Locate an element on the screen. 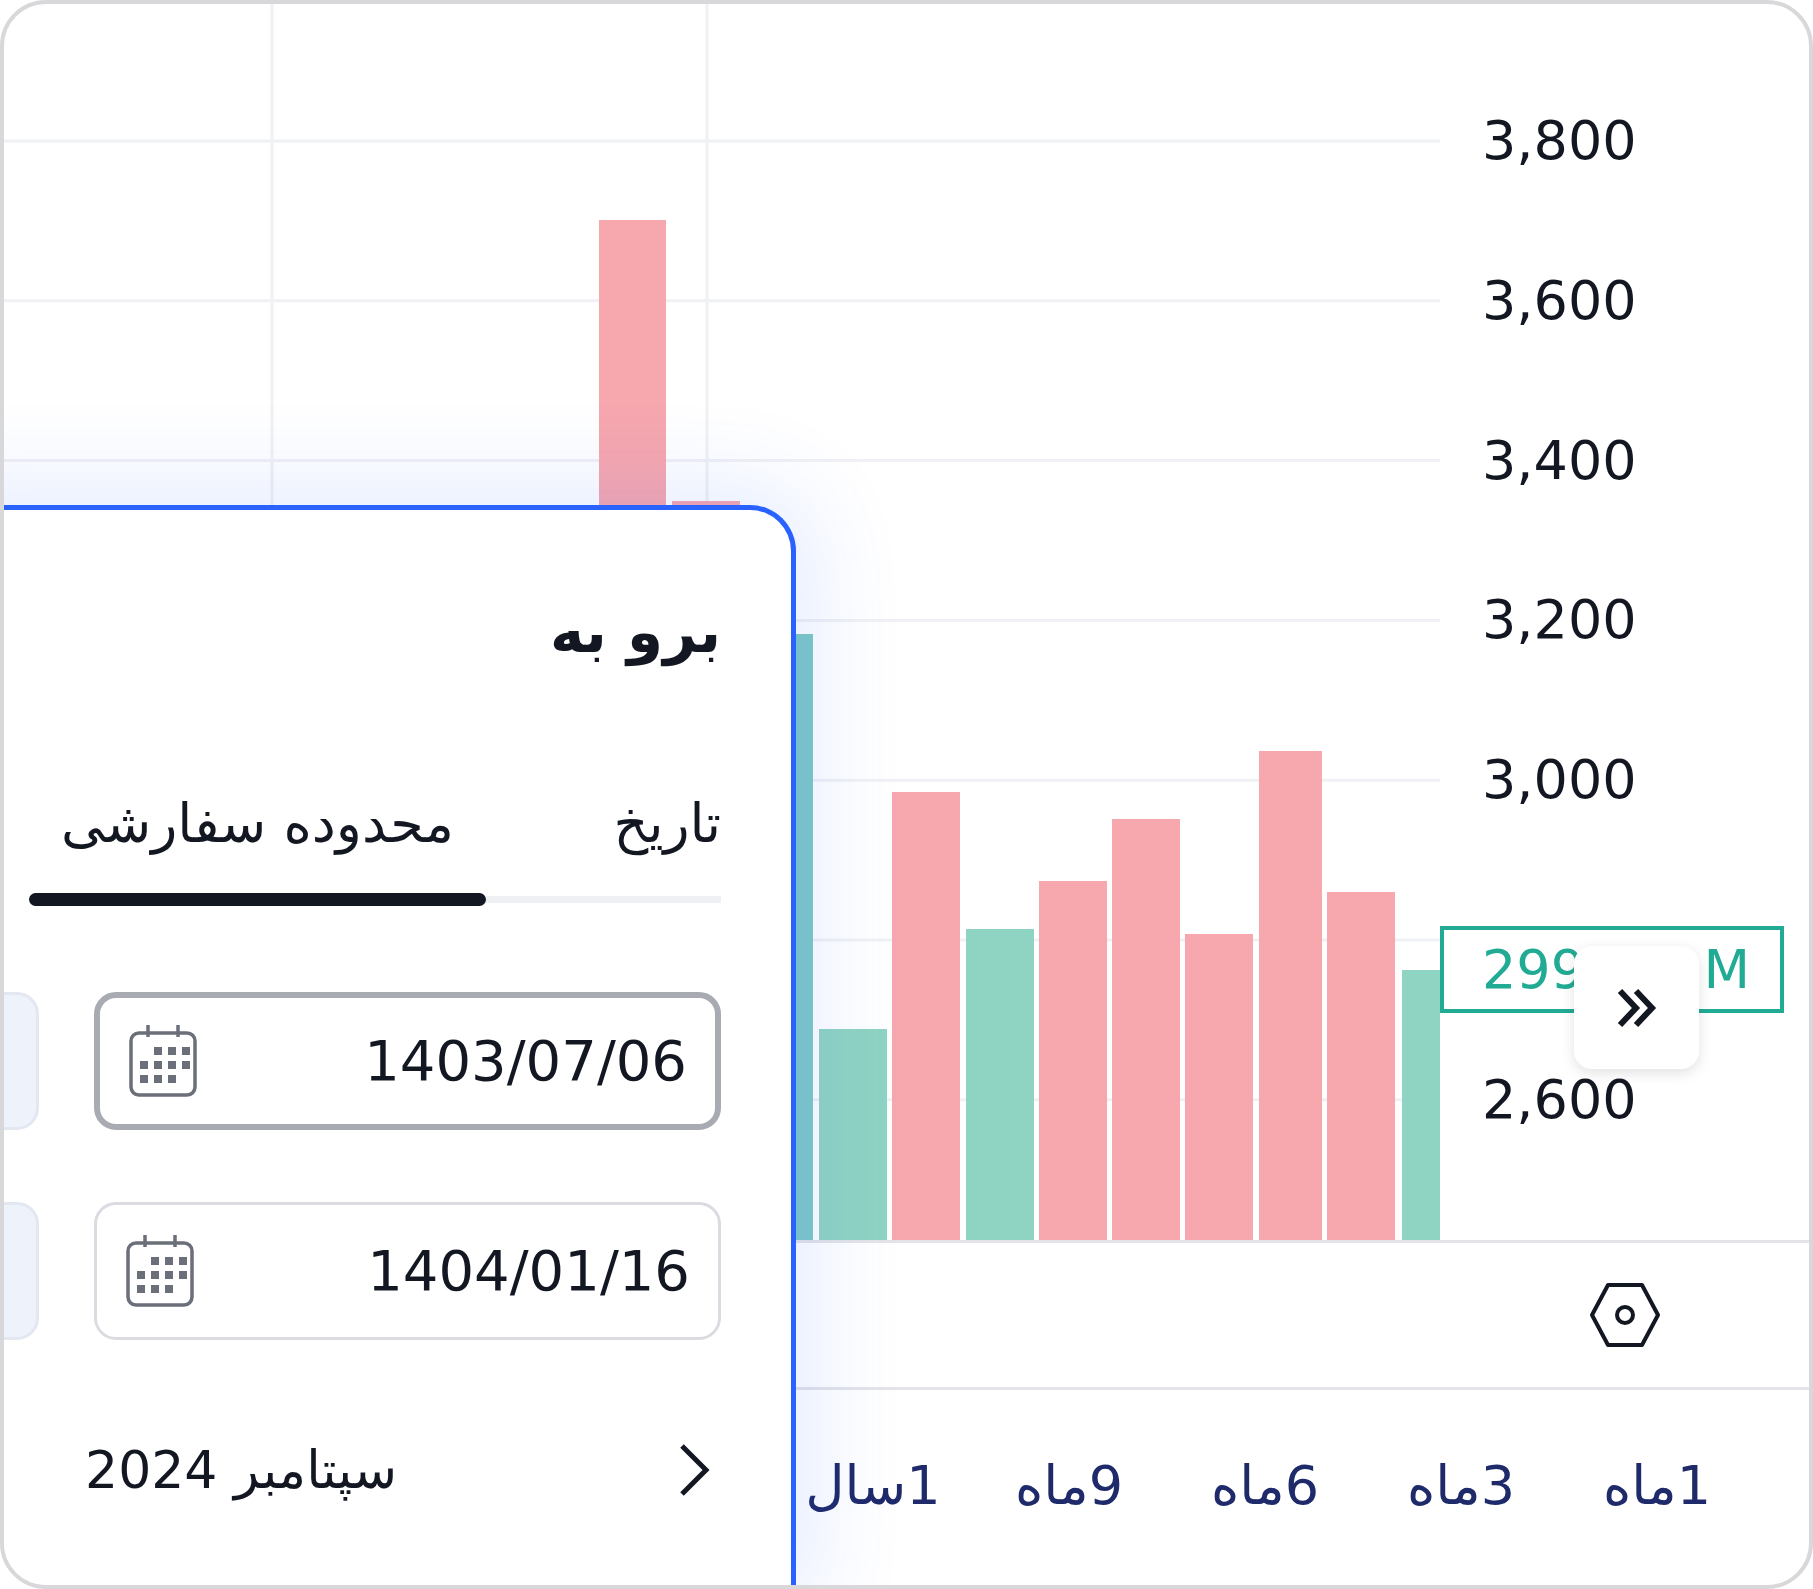  tab: تاریخ is located at coordinates (603, 845).